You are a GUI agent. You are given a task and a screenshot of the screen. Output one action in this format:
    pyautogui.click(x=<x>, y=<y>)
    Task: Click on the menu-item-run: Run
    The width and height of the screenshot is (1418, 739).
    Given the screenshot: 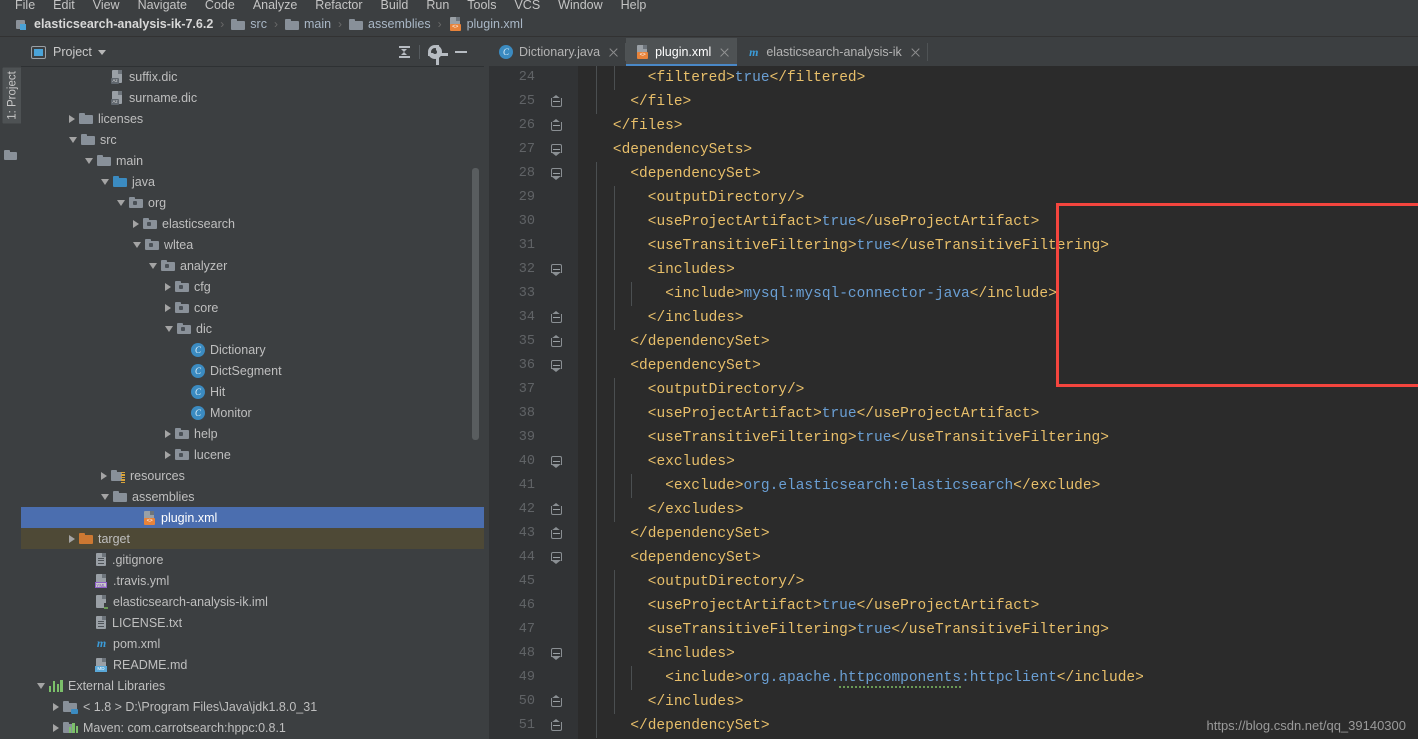 What is the action you would take?
    pyautogui.click(x=437, y=6)
    